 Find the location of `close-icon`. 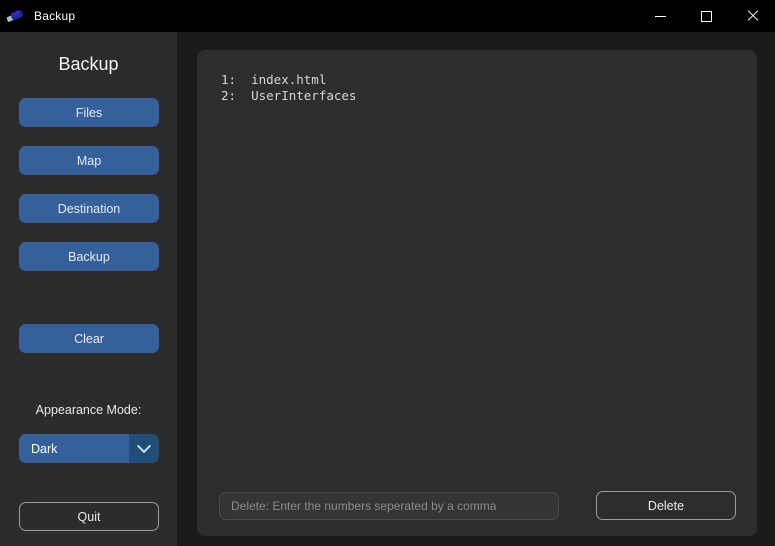

close-icon is located at coordinates (752, 16).